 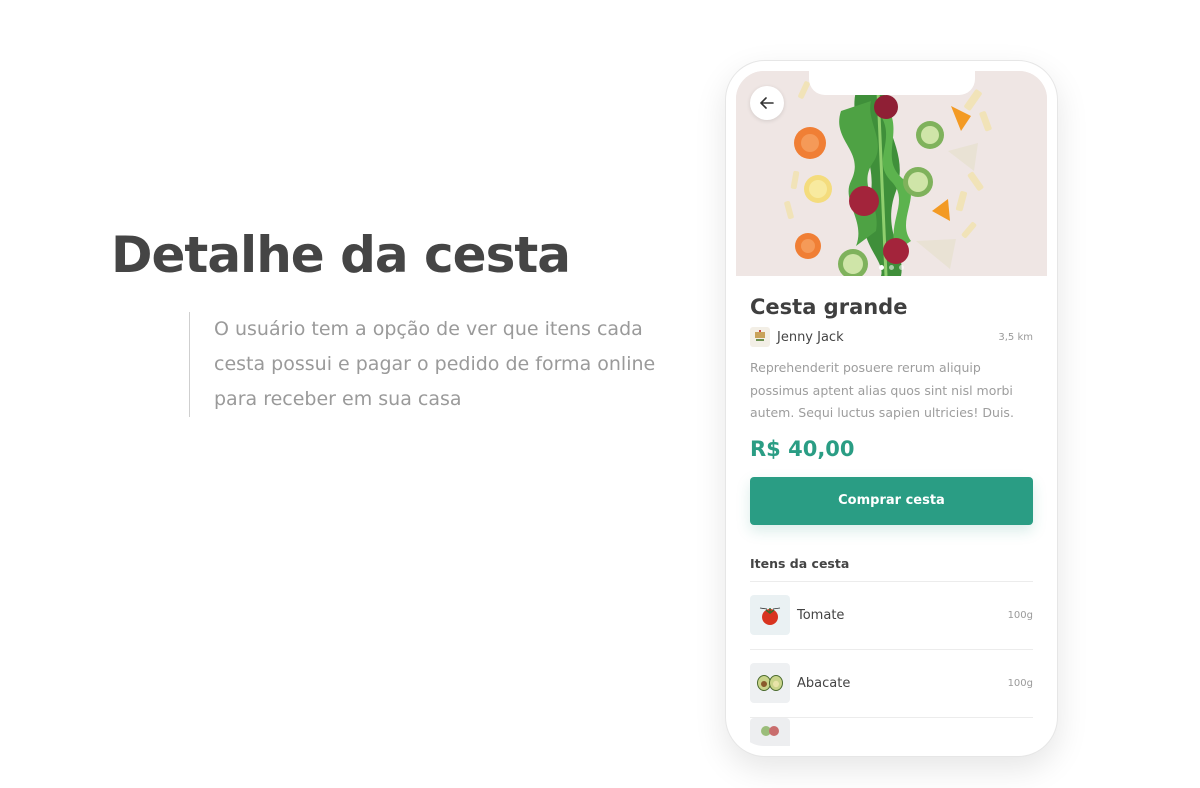 What do you see at coordinates (760, 337) in the screenshot?
I see `seller-logo` at bounding box center [760, 337].